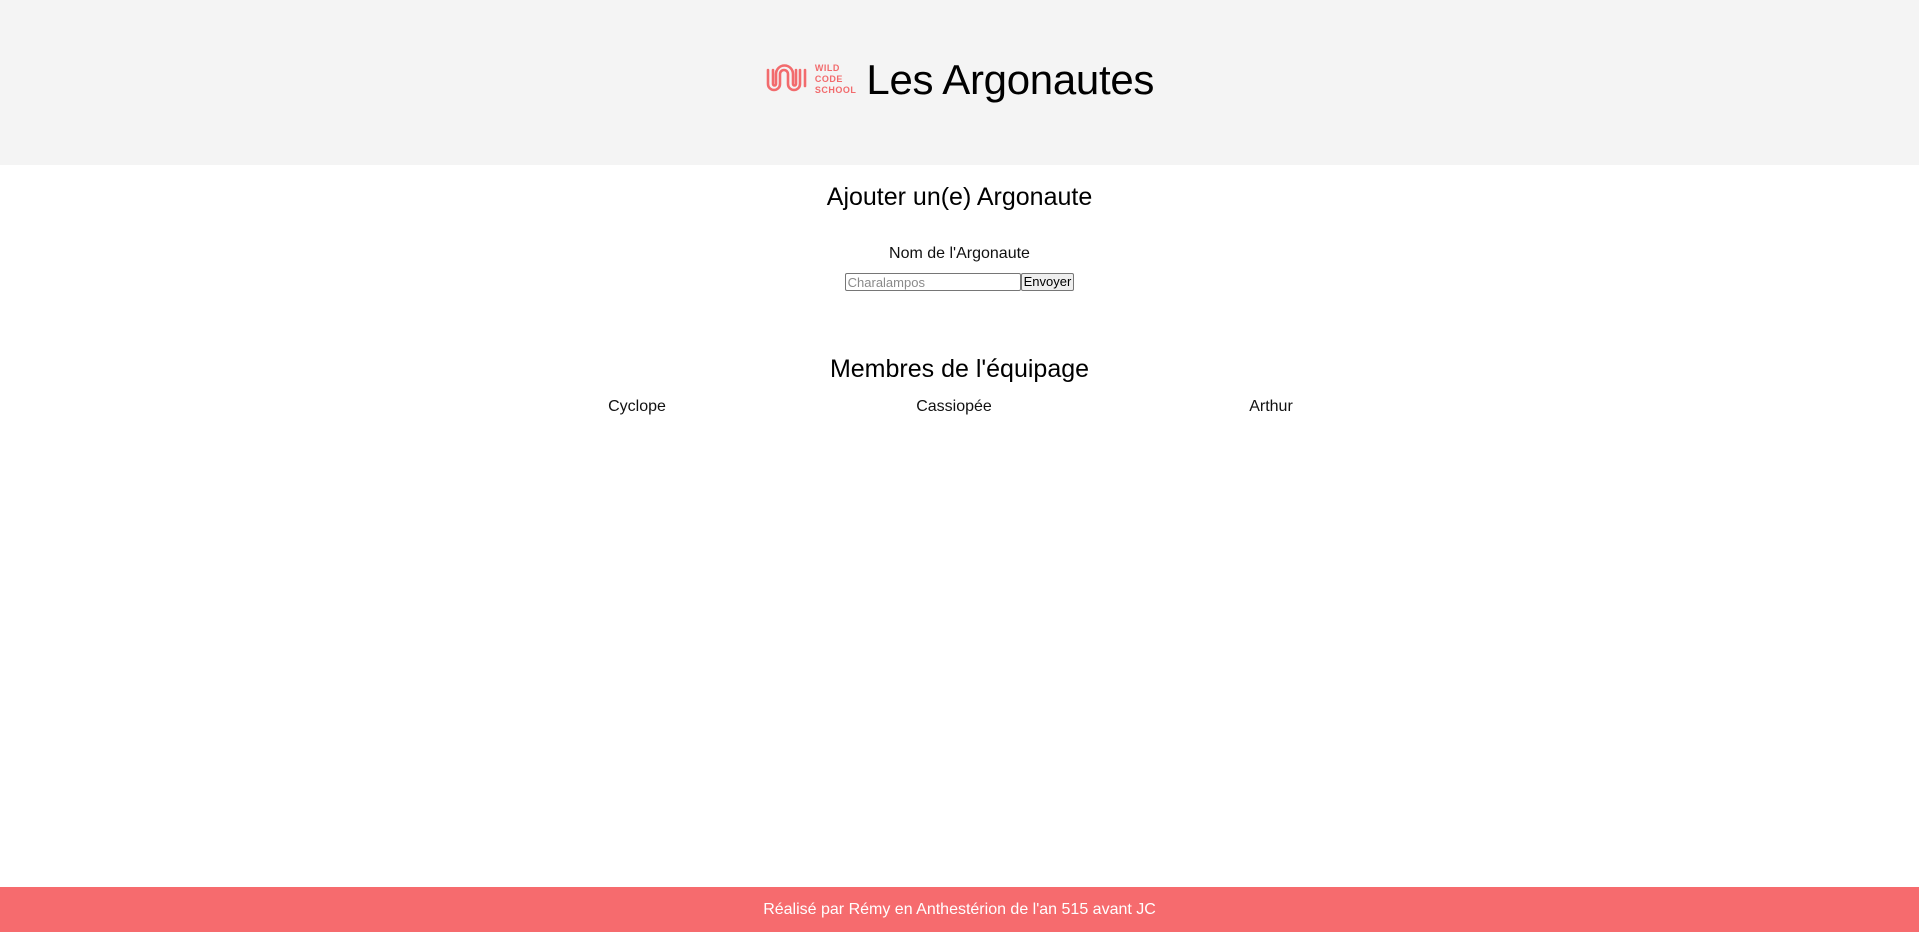  Describe the element at coordinates (786, 77) in the screenshot. I see `wild-code-school-logo-icon` at that location.